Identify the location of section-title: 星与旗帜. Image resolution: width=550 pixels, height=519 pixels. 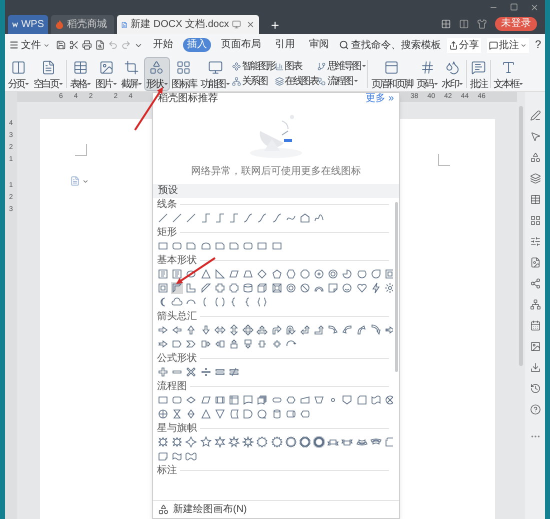
(177, 428).